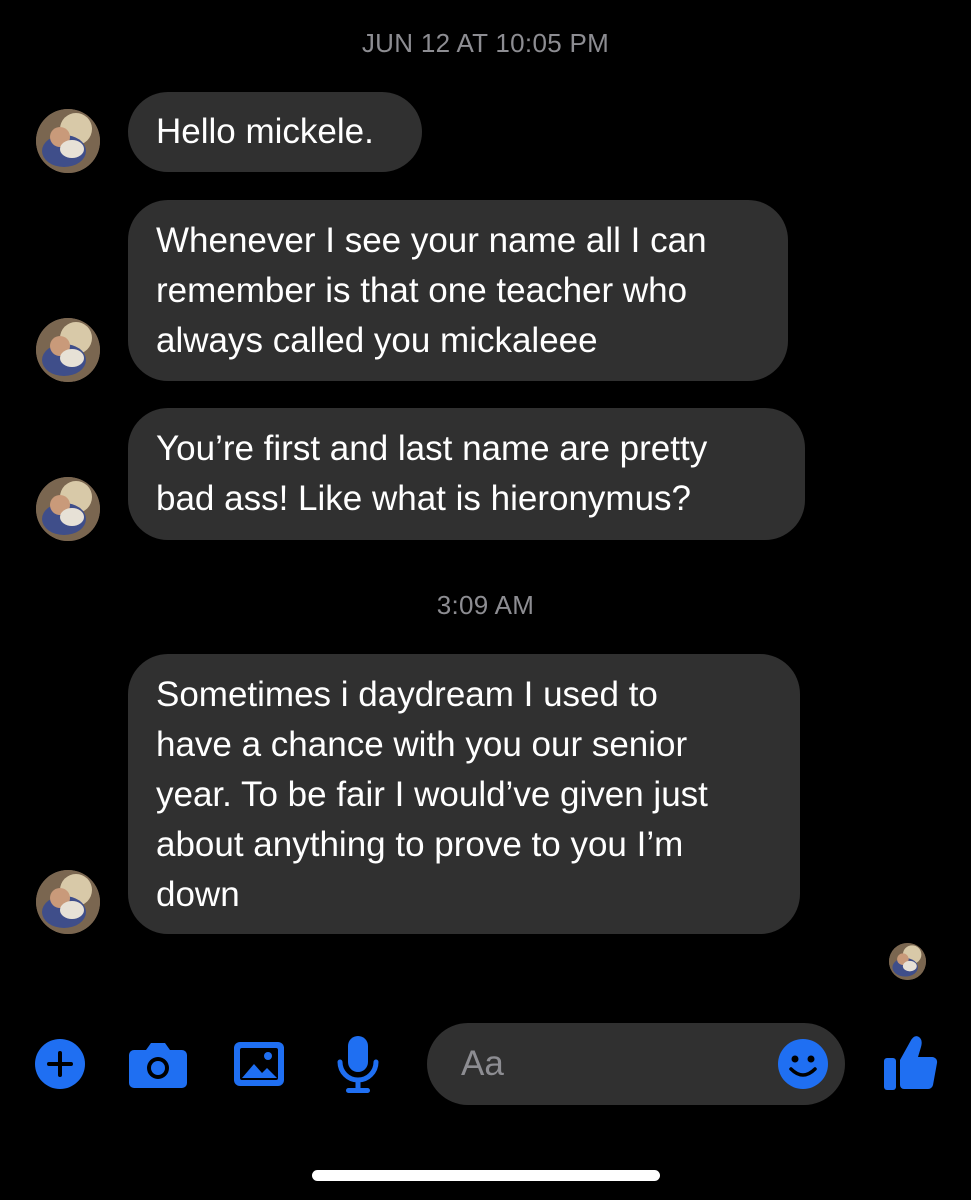 This screenshot has width=971, height=1200. I want to click on message-text: have a chance with you our senior, so click(422, 744).